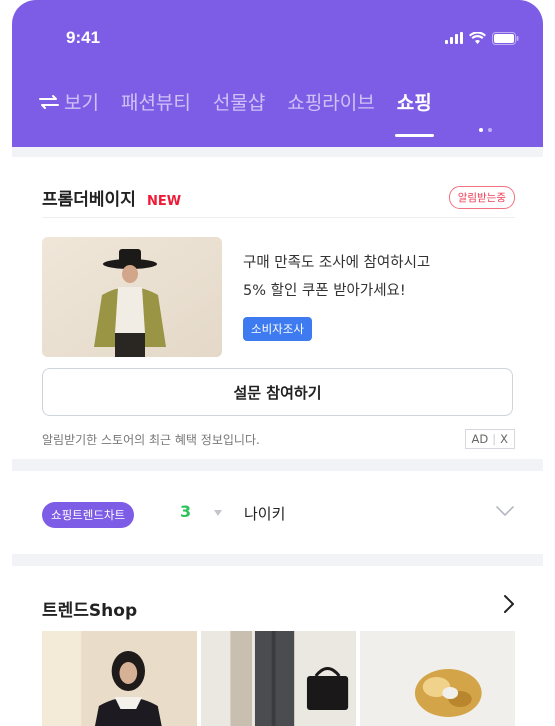 The width and height of the screenshot is (555, 726). I want to click on promo-message: 구매 만족도 조사에 참여하시고 5% 할인 쿠폰 받아가세요!, so click(378, 277).